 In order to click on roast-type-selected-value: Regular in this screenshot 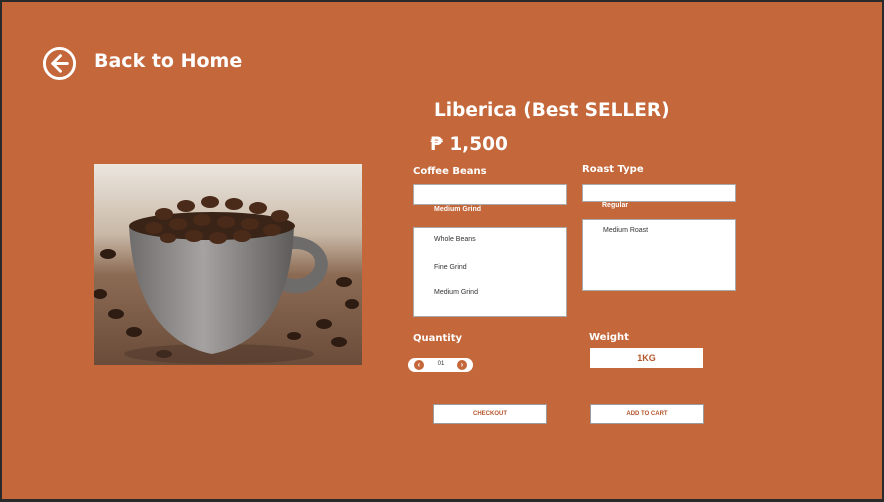, I will do `click(615, 205)`.